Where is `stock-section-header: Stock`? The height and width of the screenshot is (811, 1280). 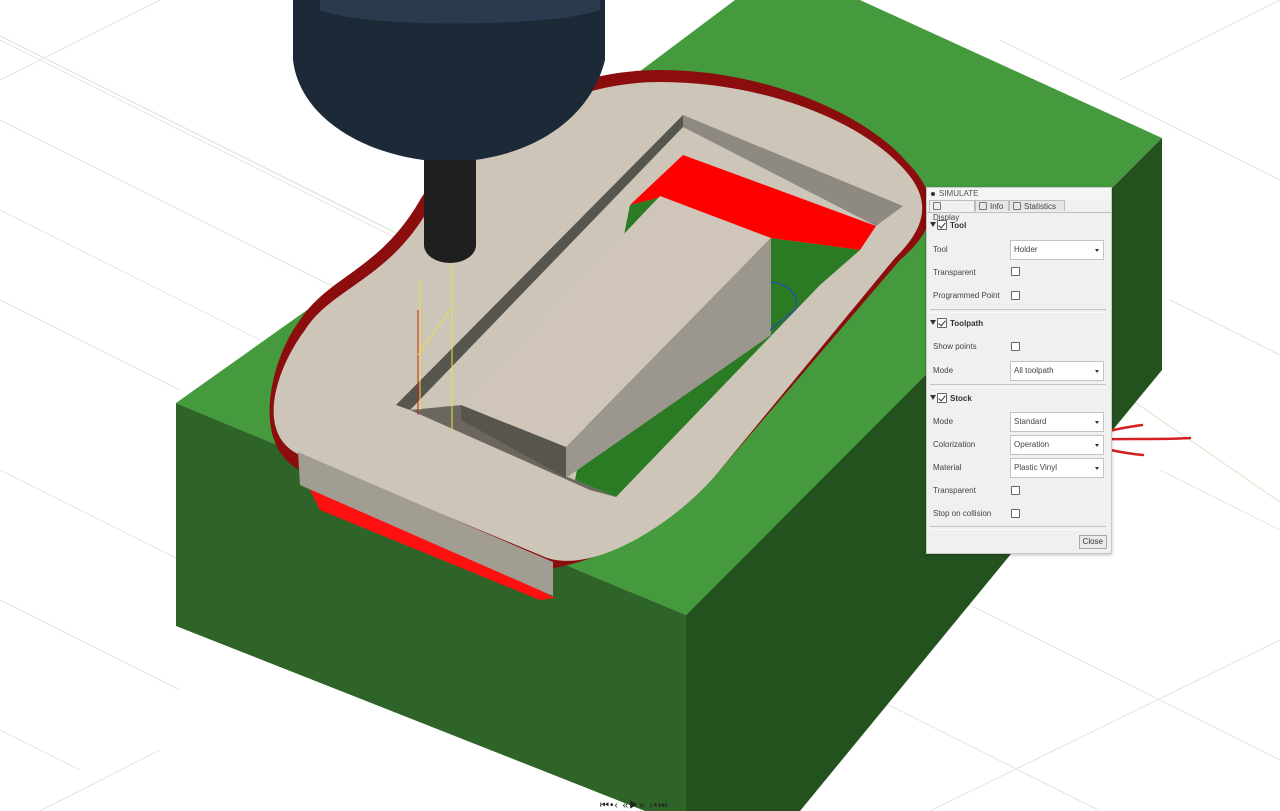 stock-section-header: Stock is located at coordinates (951, 399).